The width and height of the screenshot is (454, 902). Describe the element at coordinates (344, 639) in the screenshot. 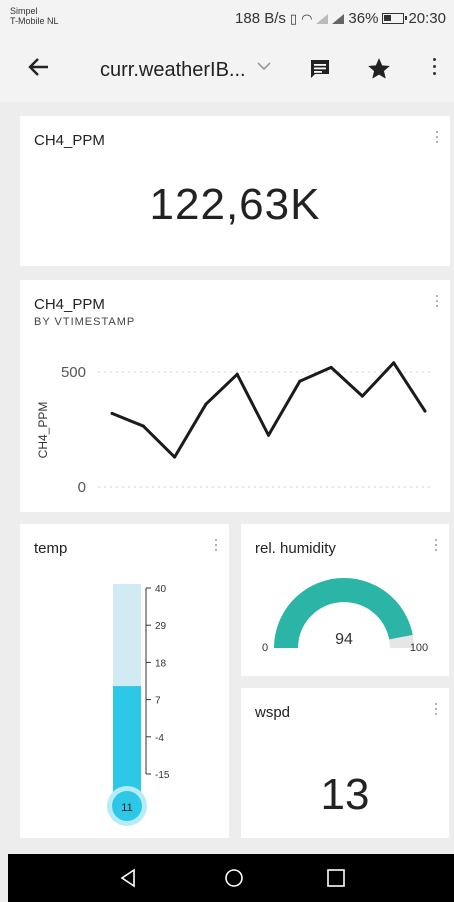

I see `humidity-value: 94` at that location.